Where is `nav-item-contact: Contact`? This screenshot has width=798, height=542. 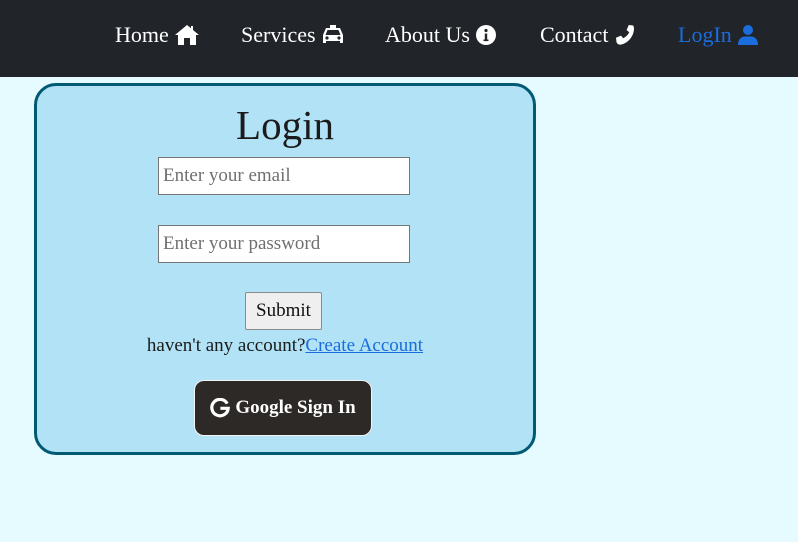 nav-item-contact: Contact is located at coordinates (587, 35).